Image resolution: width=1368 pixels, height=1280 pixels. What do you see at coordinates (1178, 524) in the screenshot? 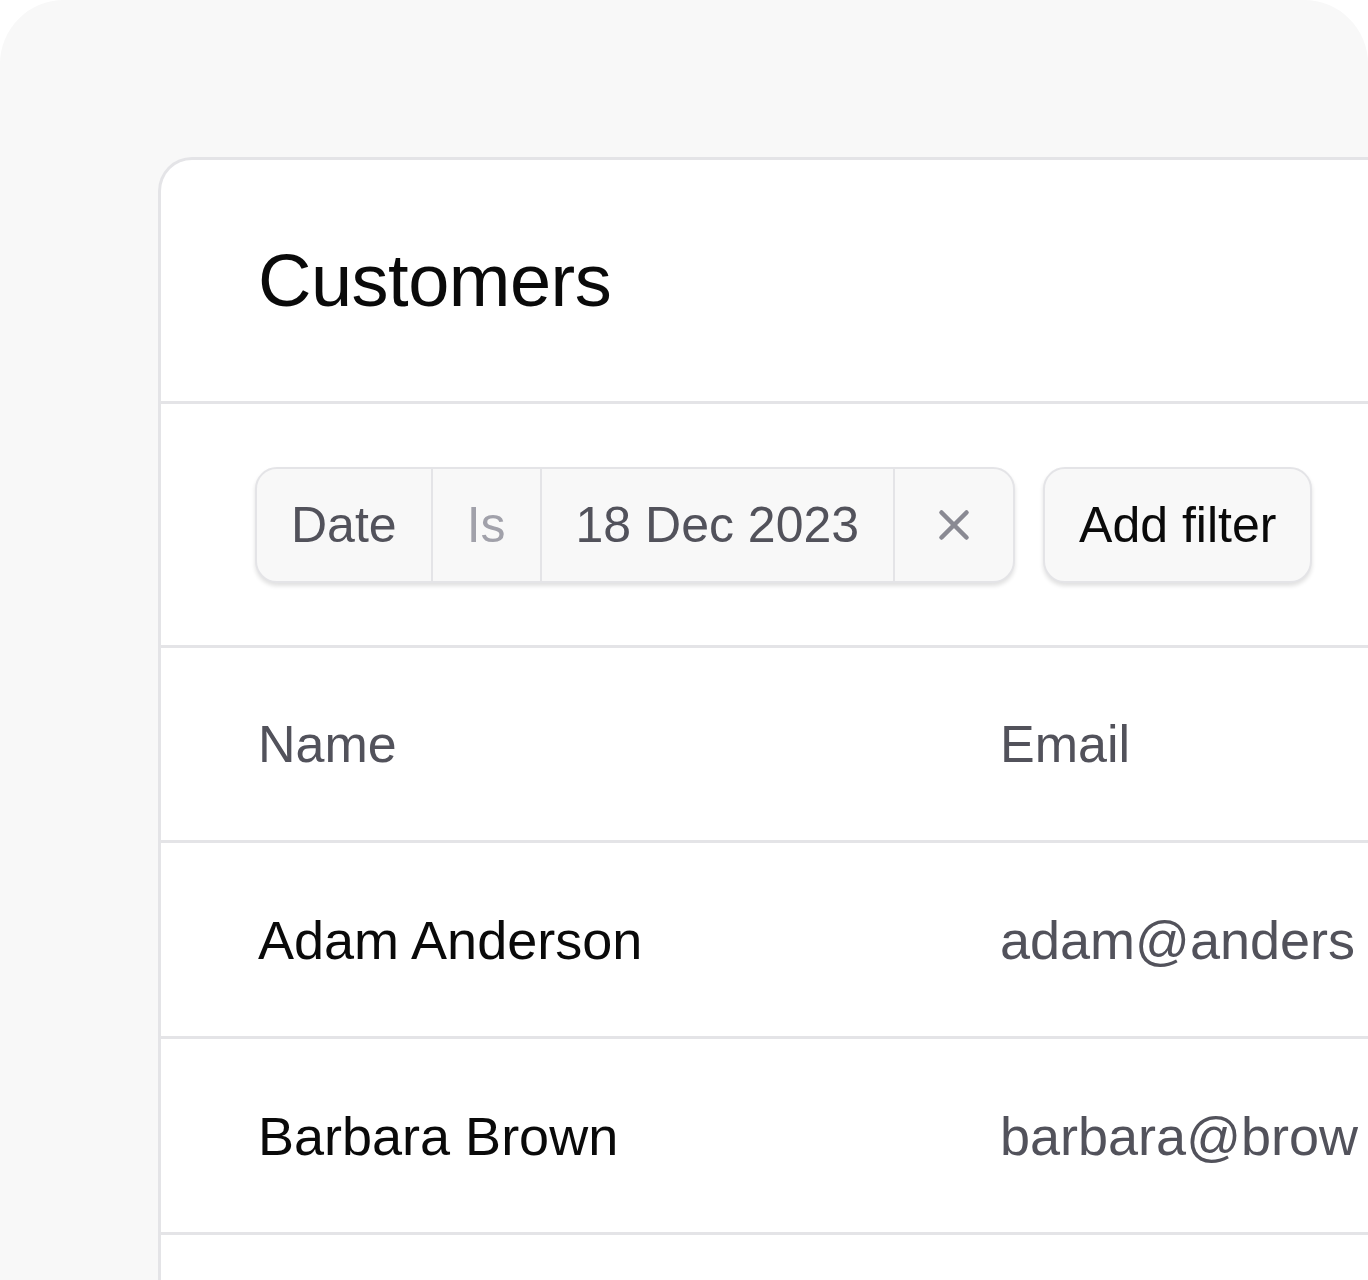
I see `add-filter-button: Add filter` at bounding box center [1178, 524].